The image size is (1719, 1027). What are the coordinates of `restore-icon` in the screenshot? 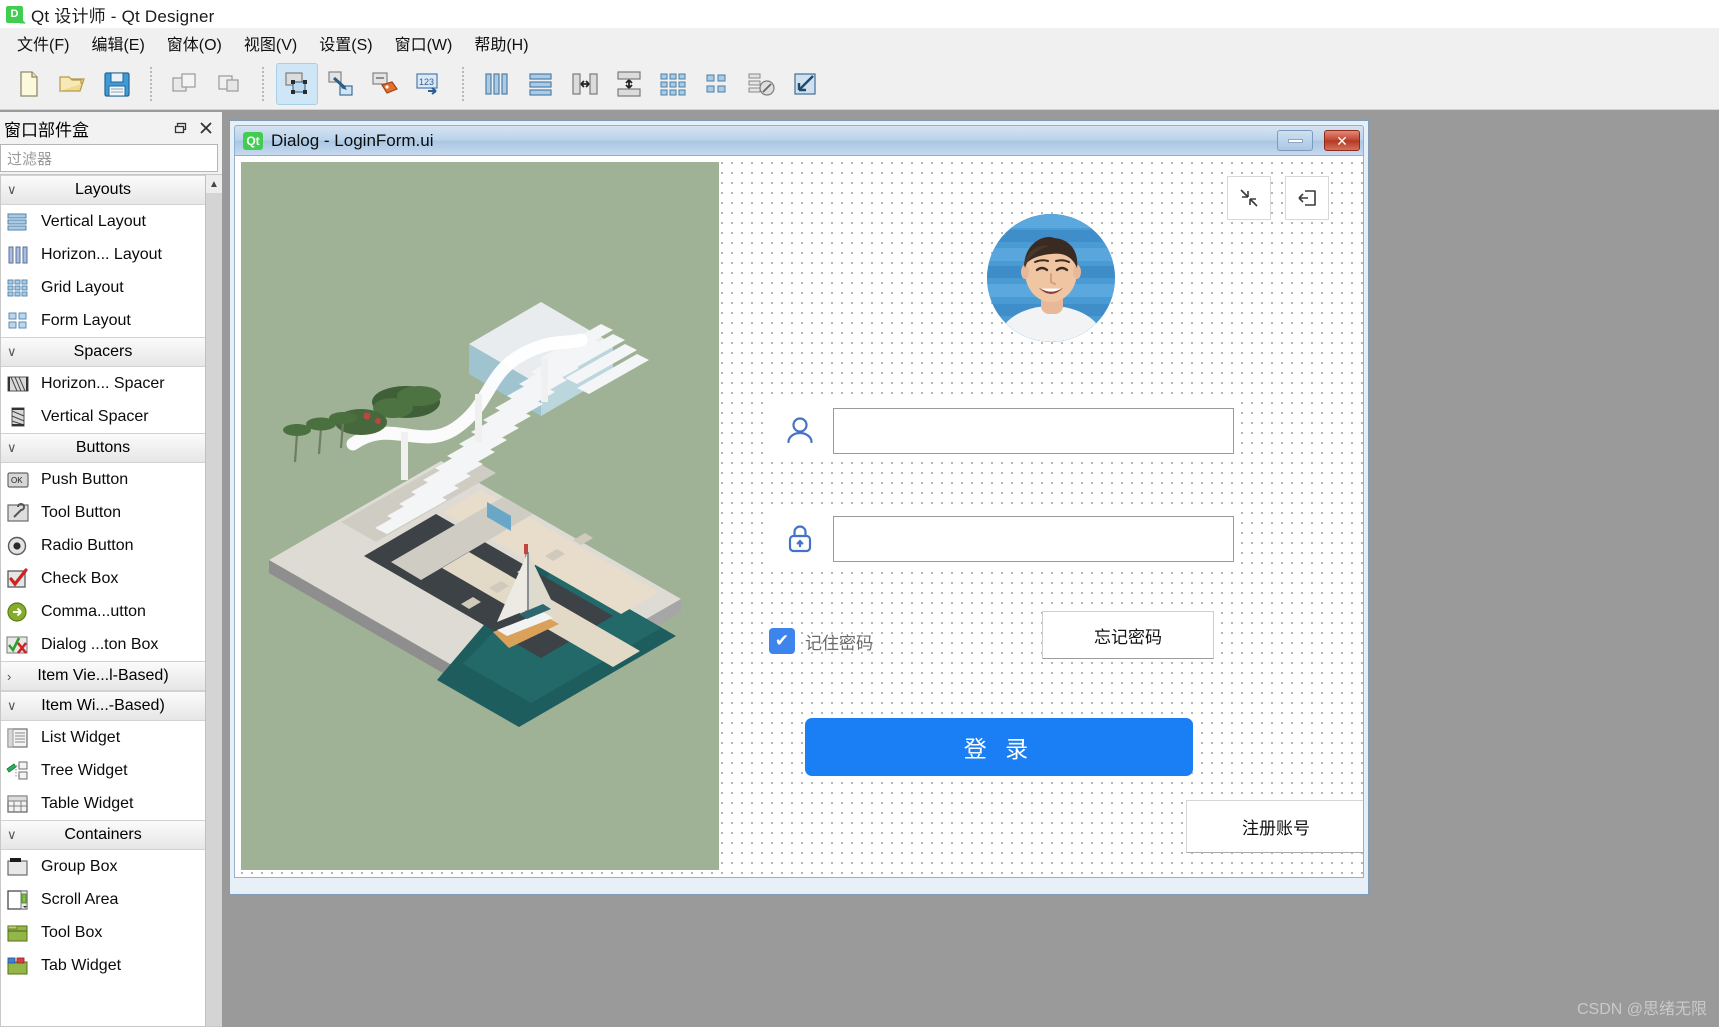 It's located at (180, 128).